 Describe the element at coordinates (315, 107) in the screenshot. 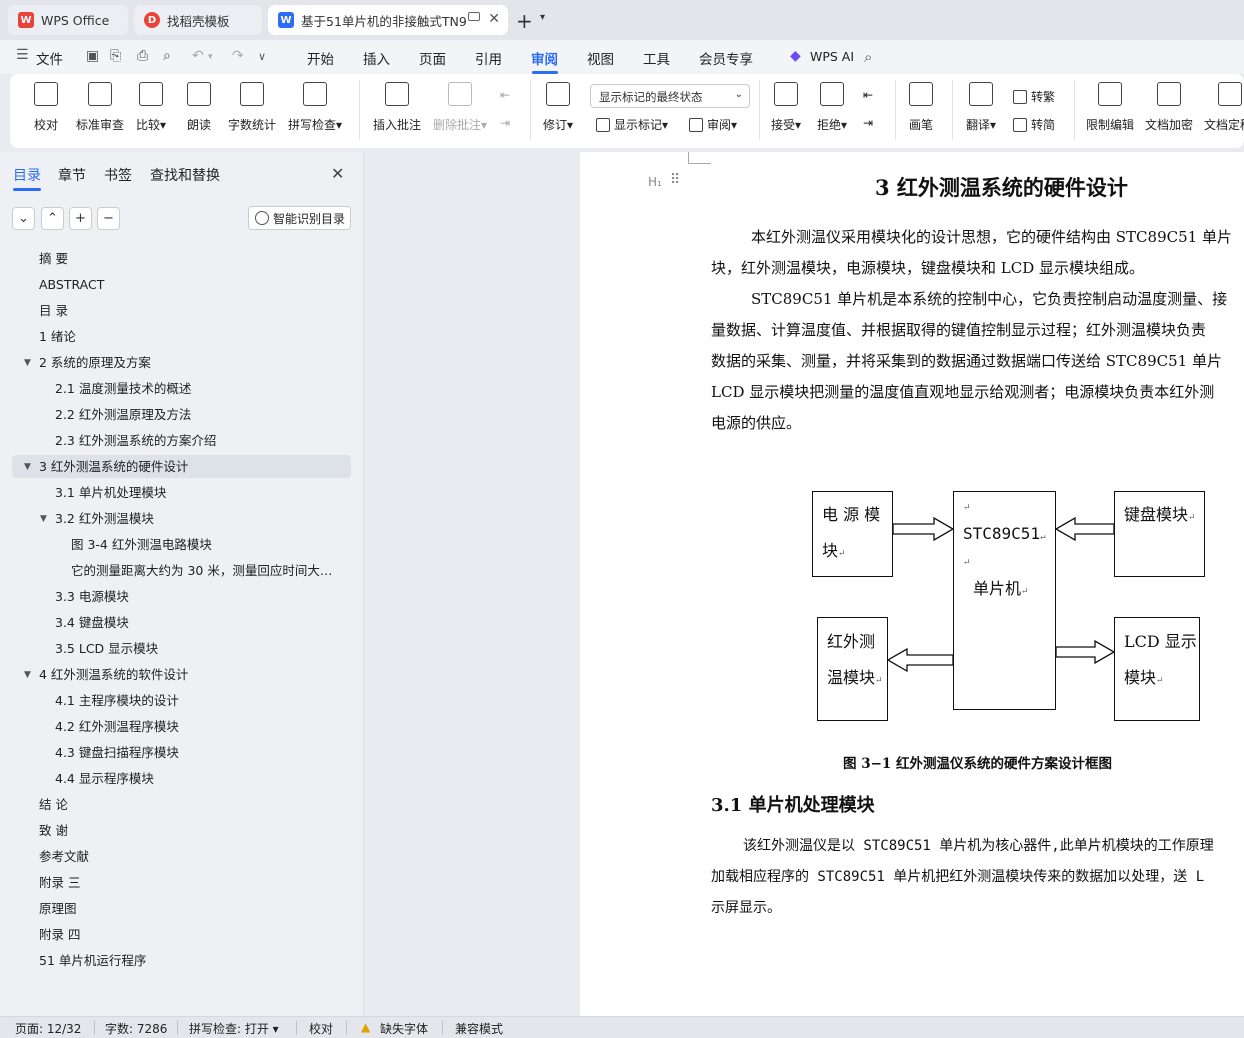

I see `spell-check-button: 拼写检查▾` at that location.